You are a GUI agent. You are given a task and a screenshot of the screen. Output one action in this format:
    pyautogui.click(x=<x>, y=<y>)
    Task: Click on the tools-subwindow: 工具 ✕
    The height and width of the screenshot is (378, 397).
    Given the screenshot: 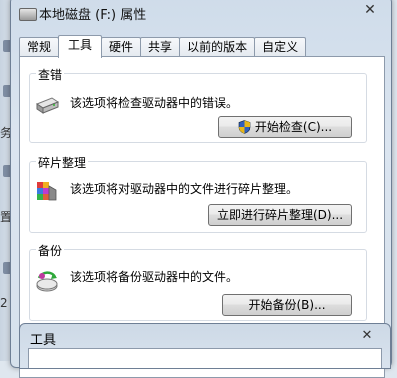 What is the action you would take?
    pyautogui.click(x=205, y=346)
    